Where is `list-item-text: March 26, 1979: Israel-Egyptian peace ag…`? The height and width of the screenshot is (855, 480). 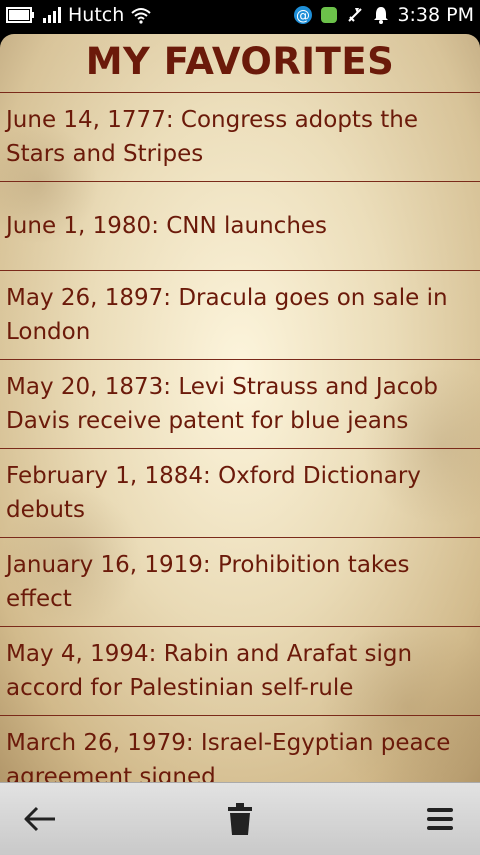
list-item-text: March 26, 1979: Israel-Egyptian peace ag… is located at coordinates (228, 756).